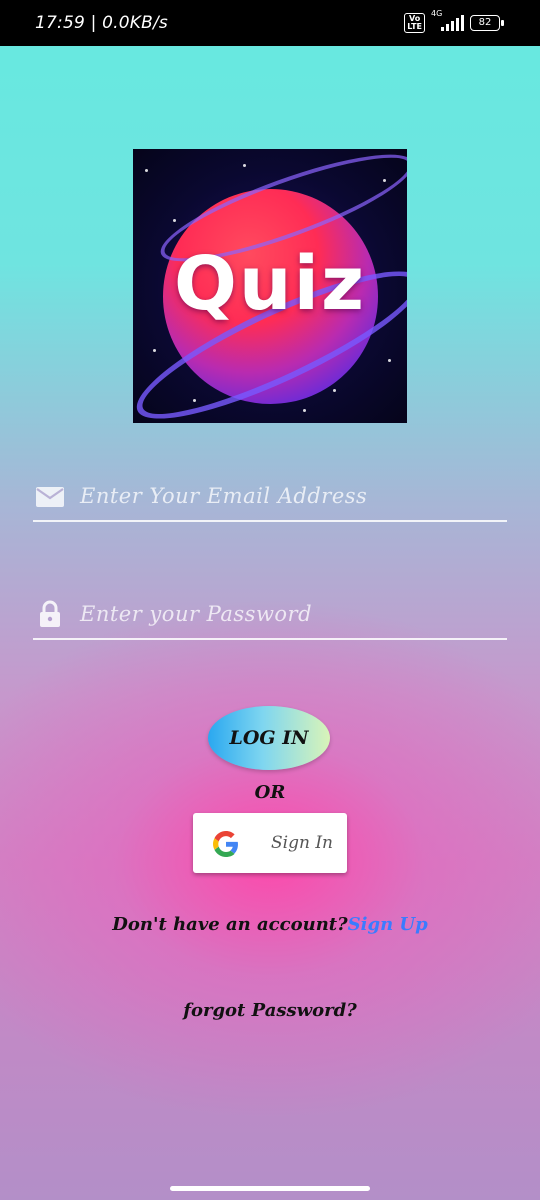 This screenshot has height=1200, width=540. Describe the element at coordinates (302, 843) in the screenshot. I see `google-sign-in-label: Sign In` at that location.